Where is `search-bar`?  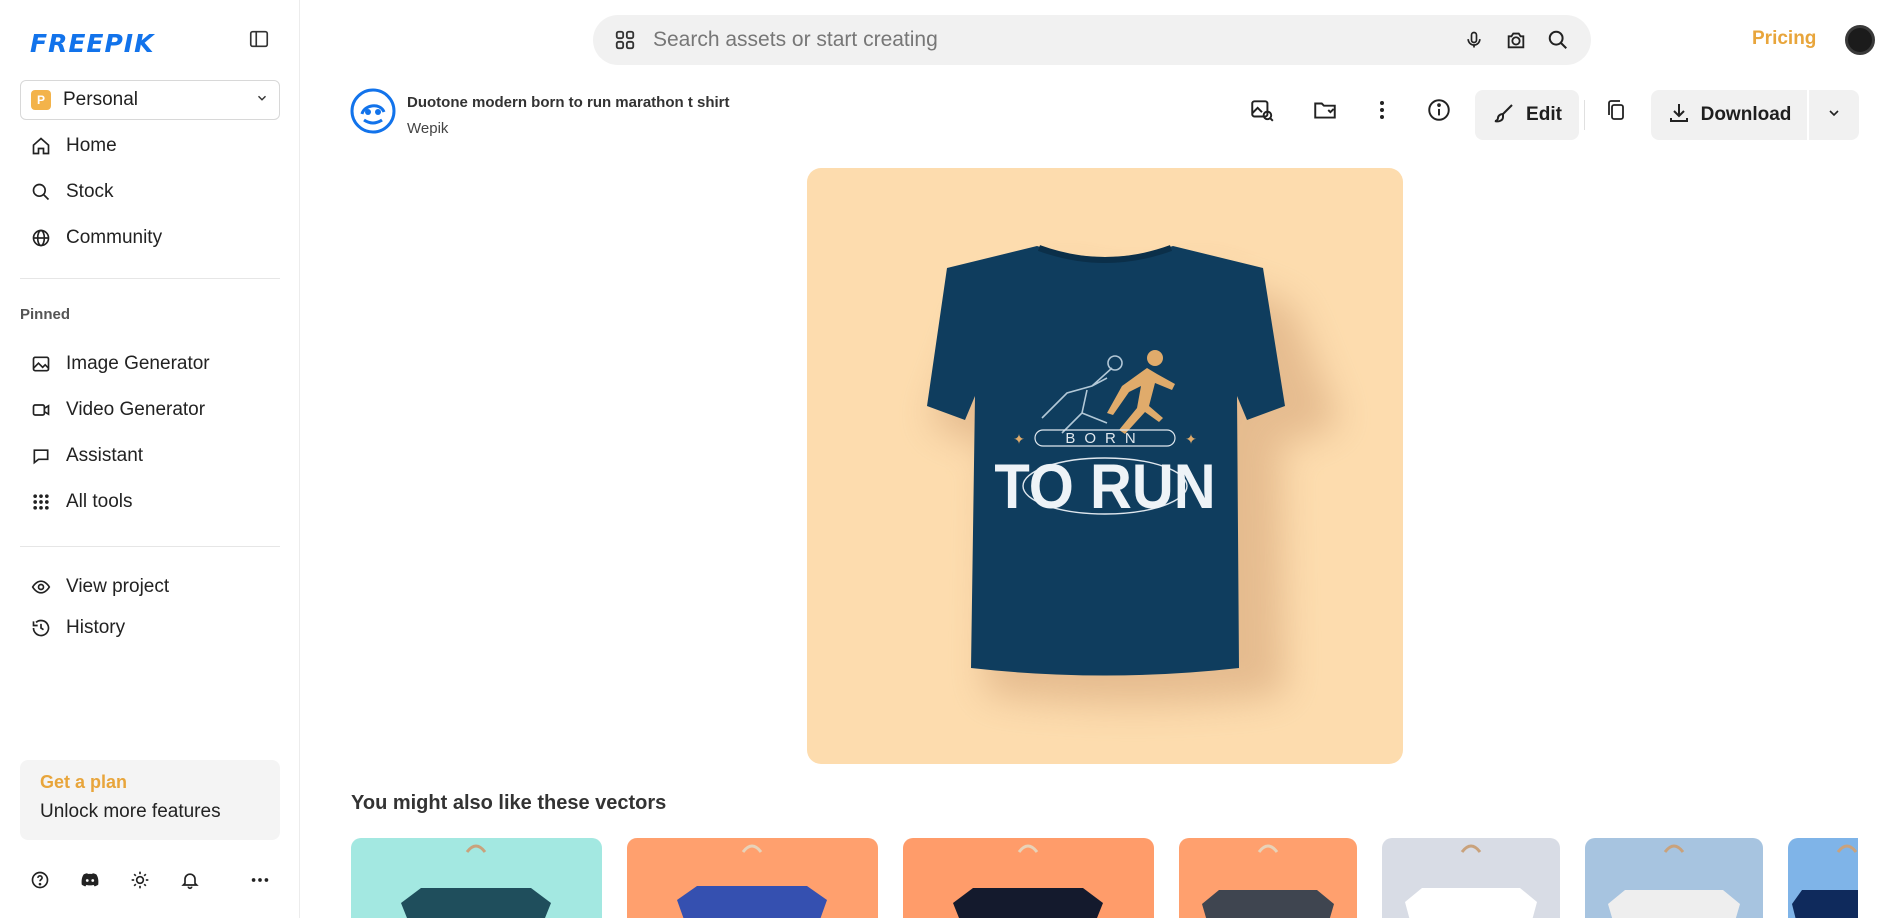 search-bar is located at coordinates (1092, 40).